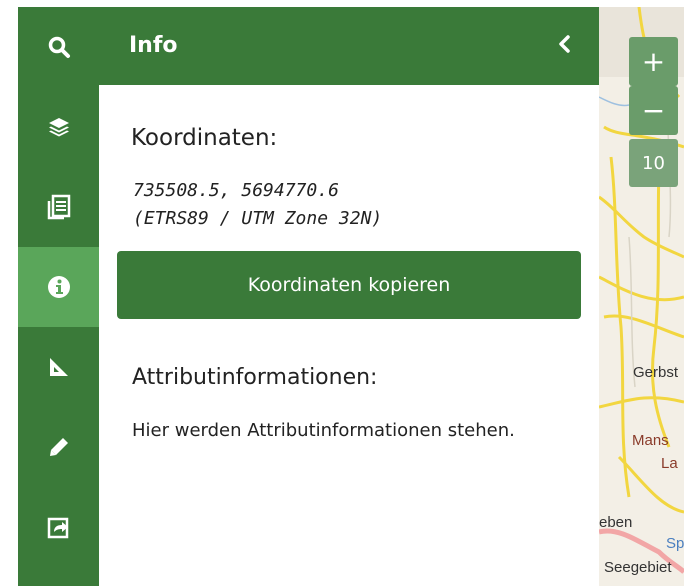 This screenshot has width=684, height=586. Describe the element at coordinates (656, 372) in the screenshot. I see `map-label: Gerbst` at that location.